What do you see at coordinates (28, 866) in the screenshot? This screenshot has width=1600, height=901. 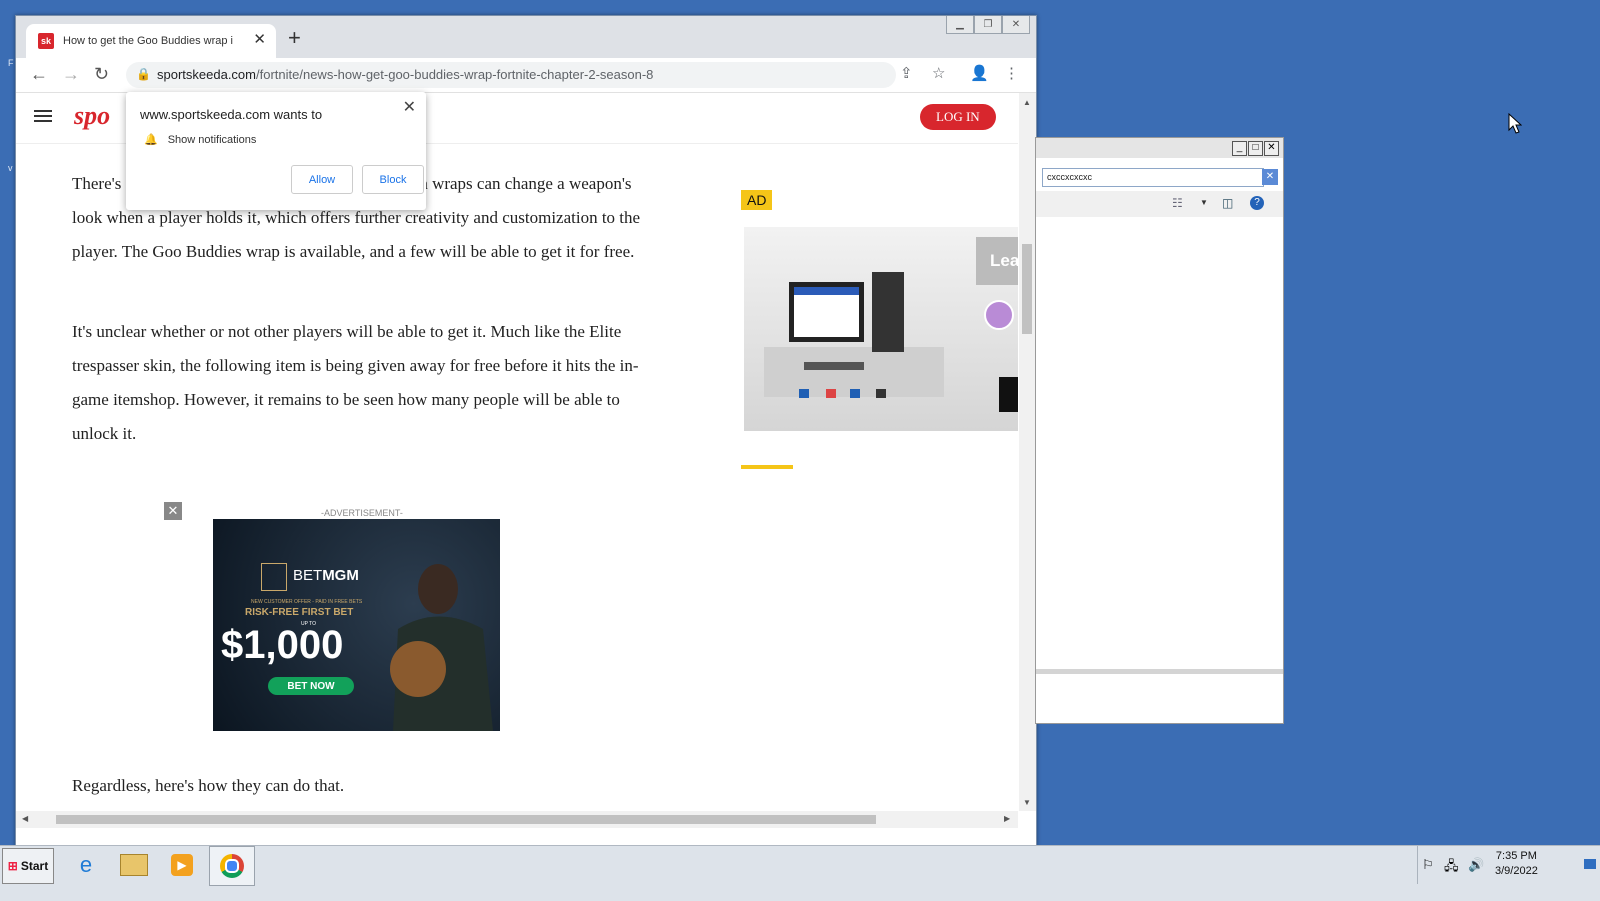 I see `start-button: ⊞ Start` at bounding box center [28, 866].